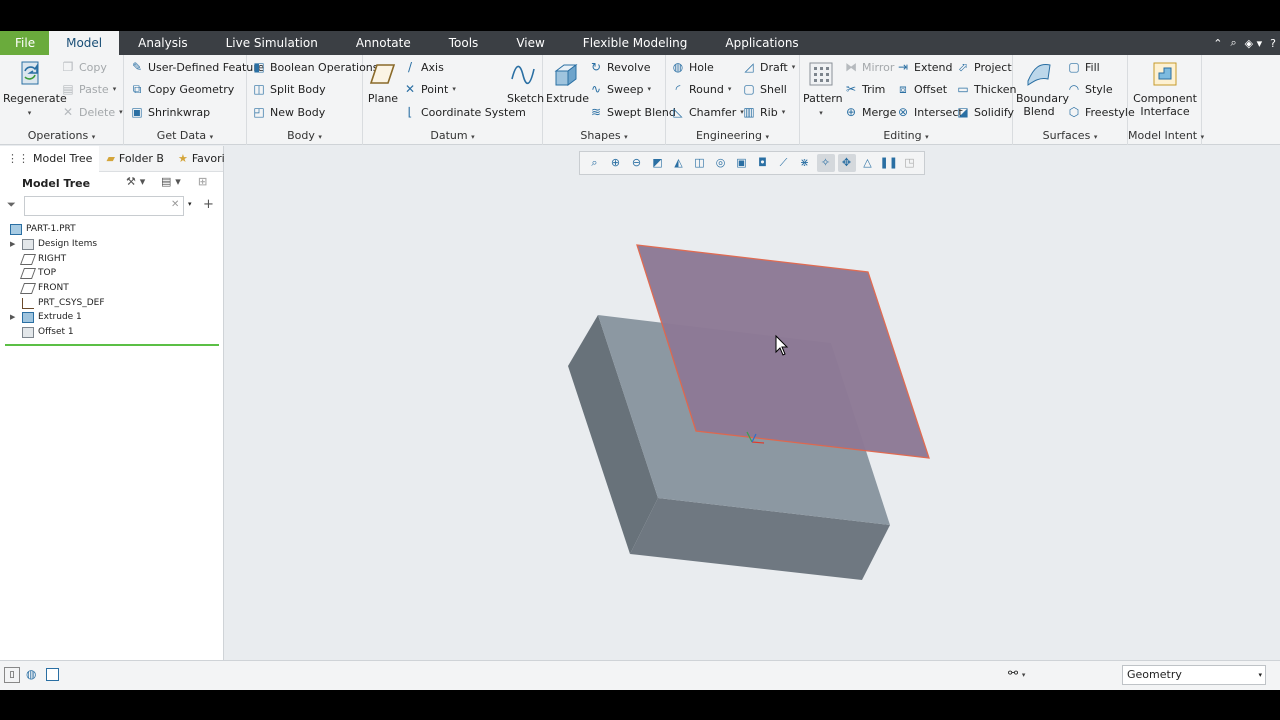 The image size is (1280, 720). Describe the element at coordinates (805, 163) in the screenshot. I see `datum-display-icon: ⋇` at that location.